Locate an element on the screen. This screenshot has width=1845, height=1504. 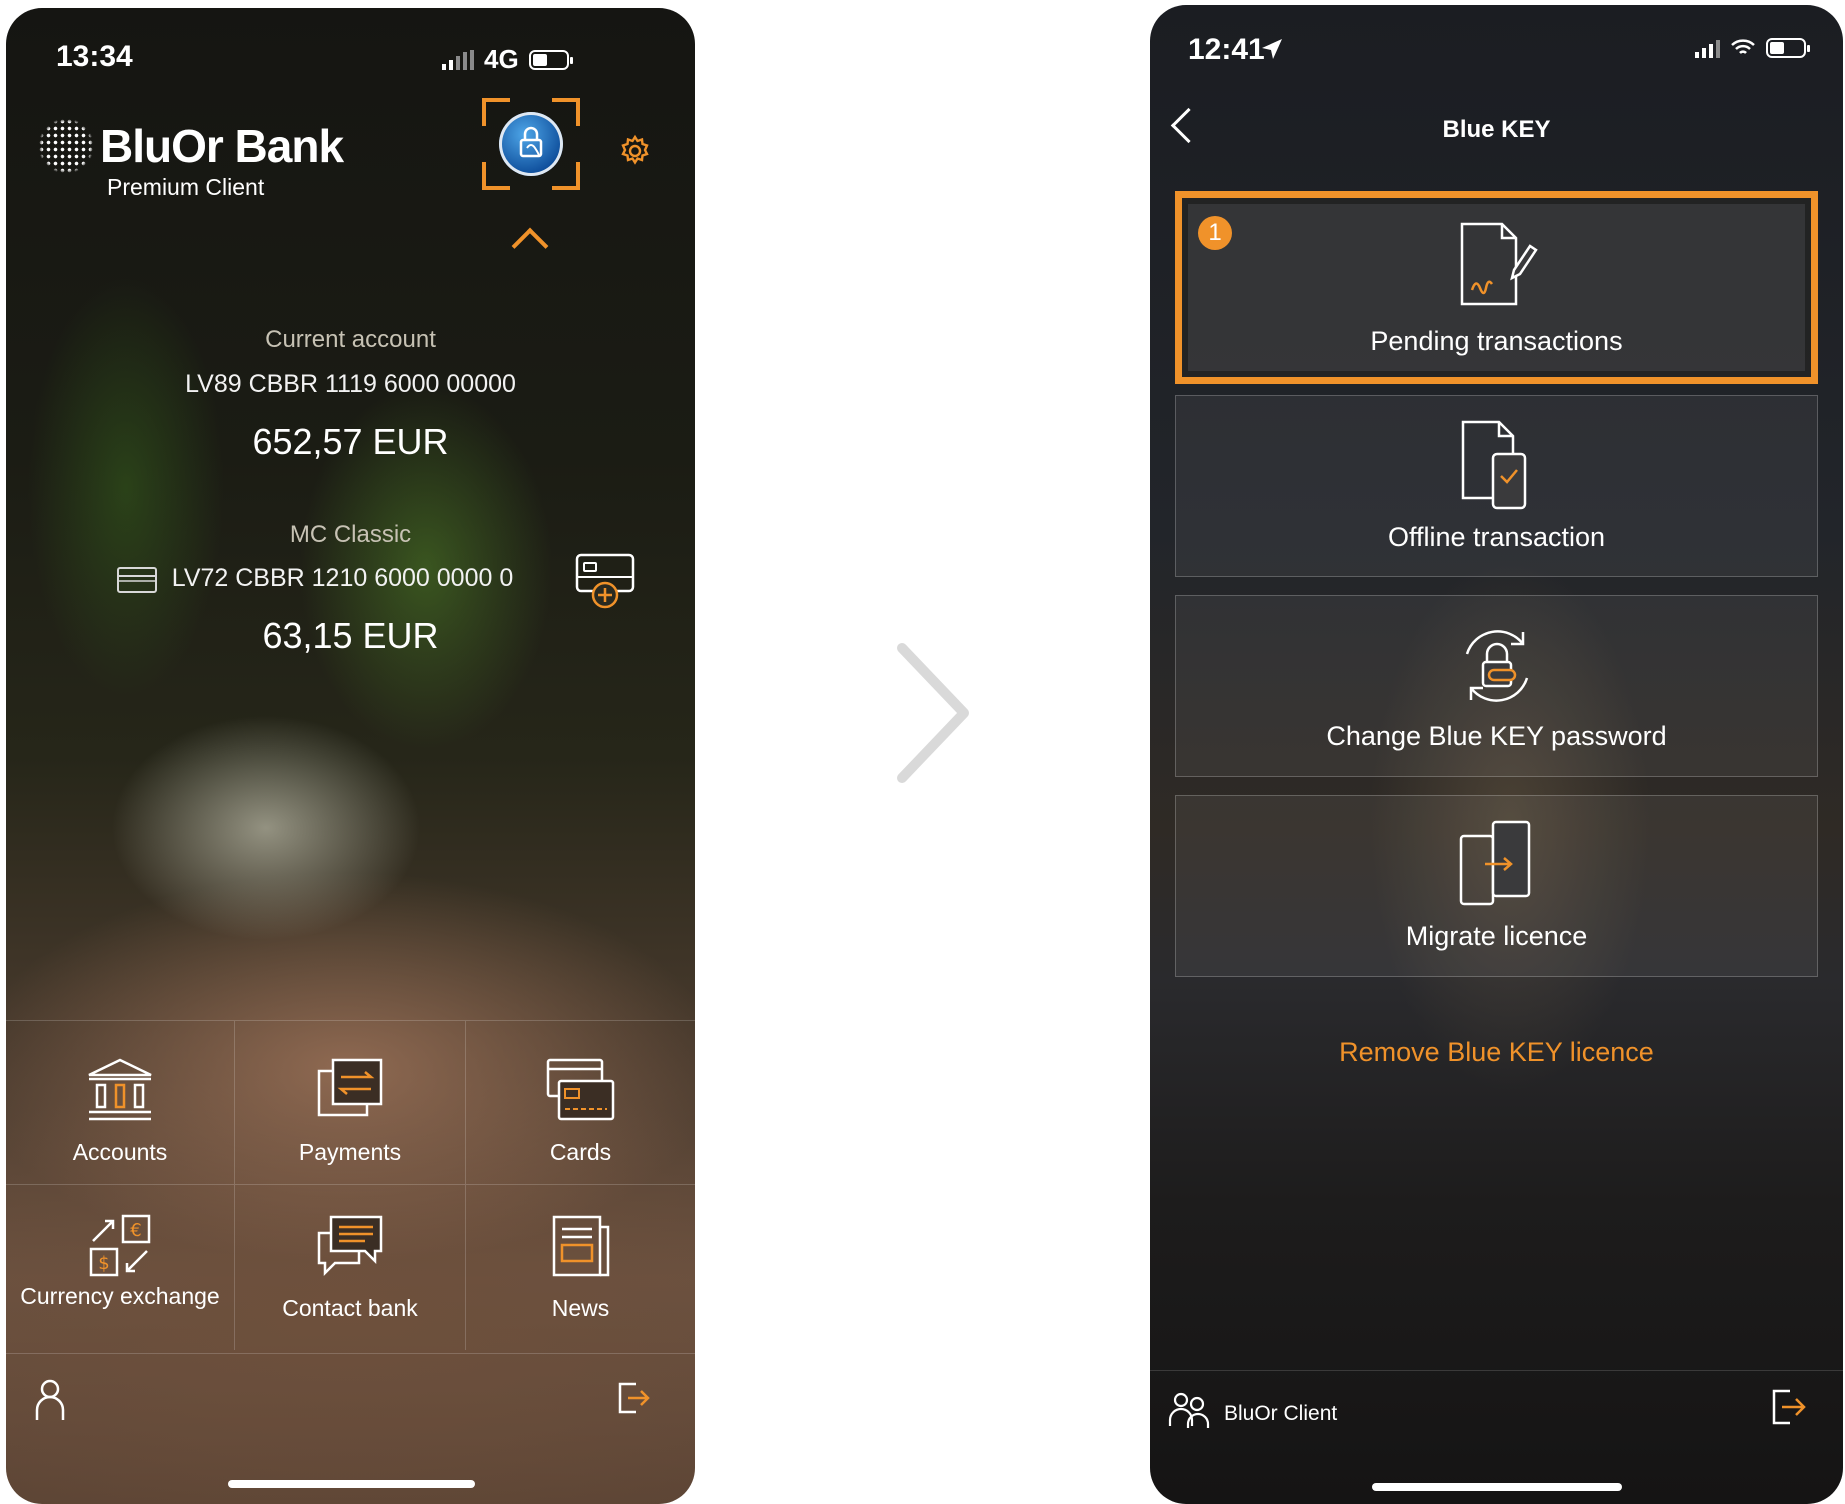
chevron-right-icon is located at coordinates (933, 713).